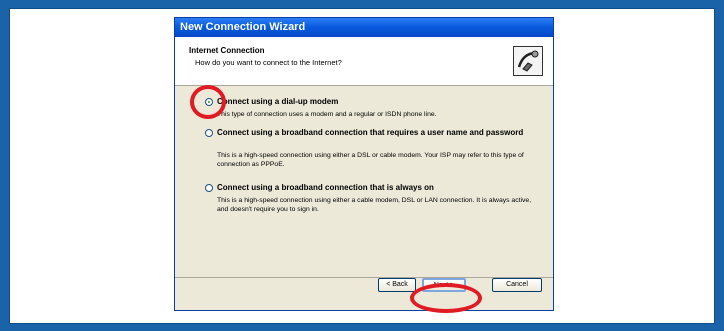 The width and height of the screenshot is (724, 331). I want to click on radio-broadband-login, so click(209, 133).